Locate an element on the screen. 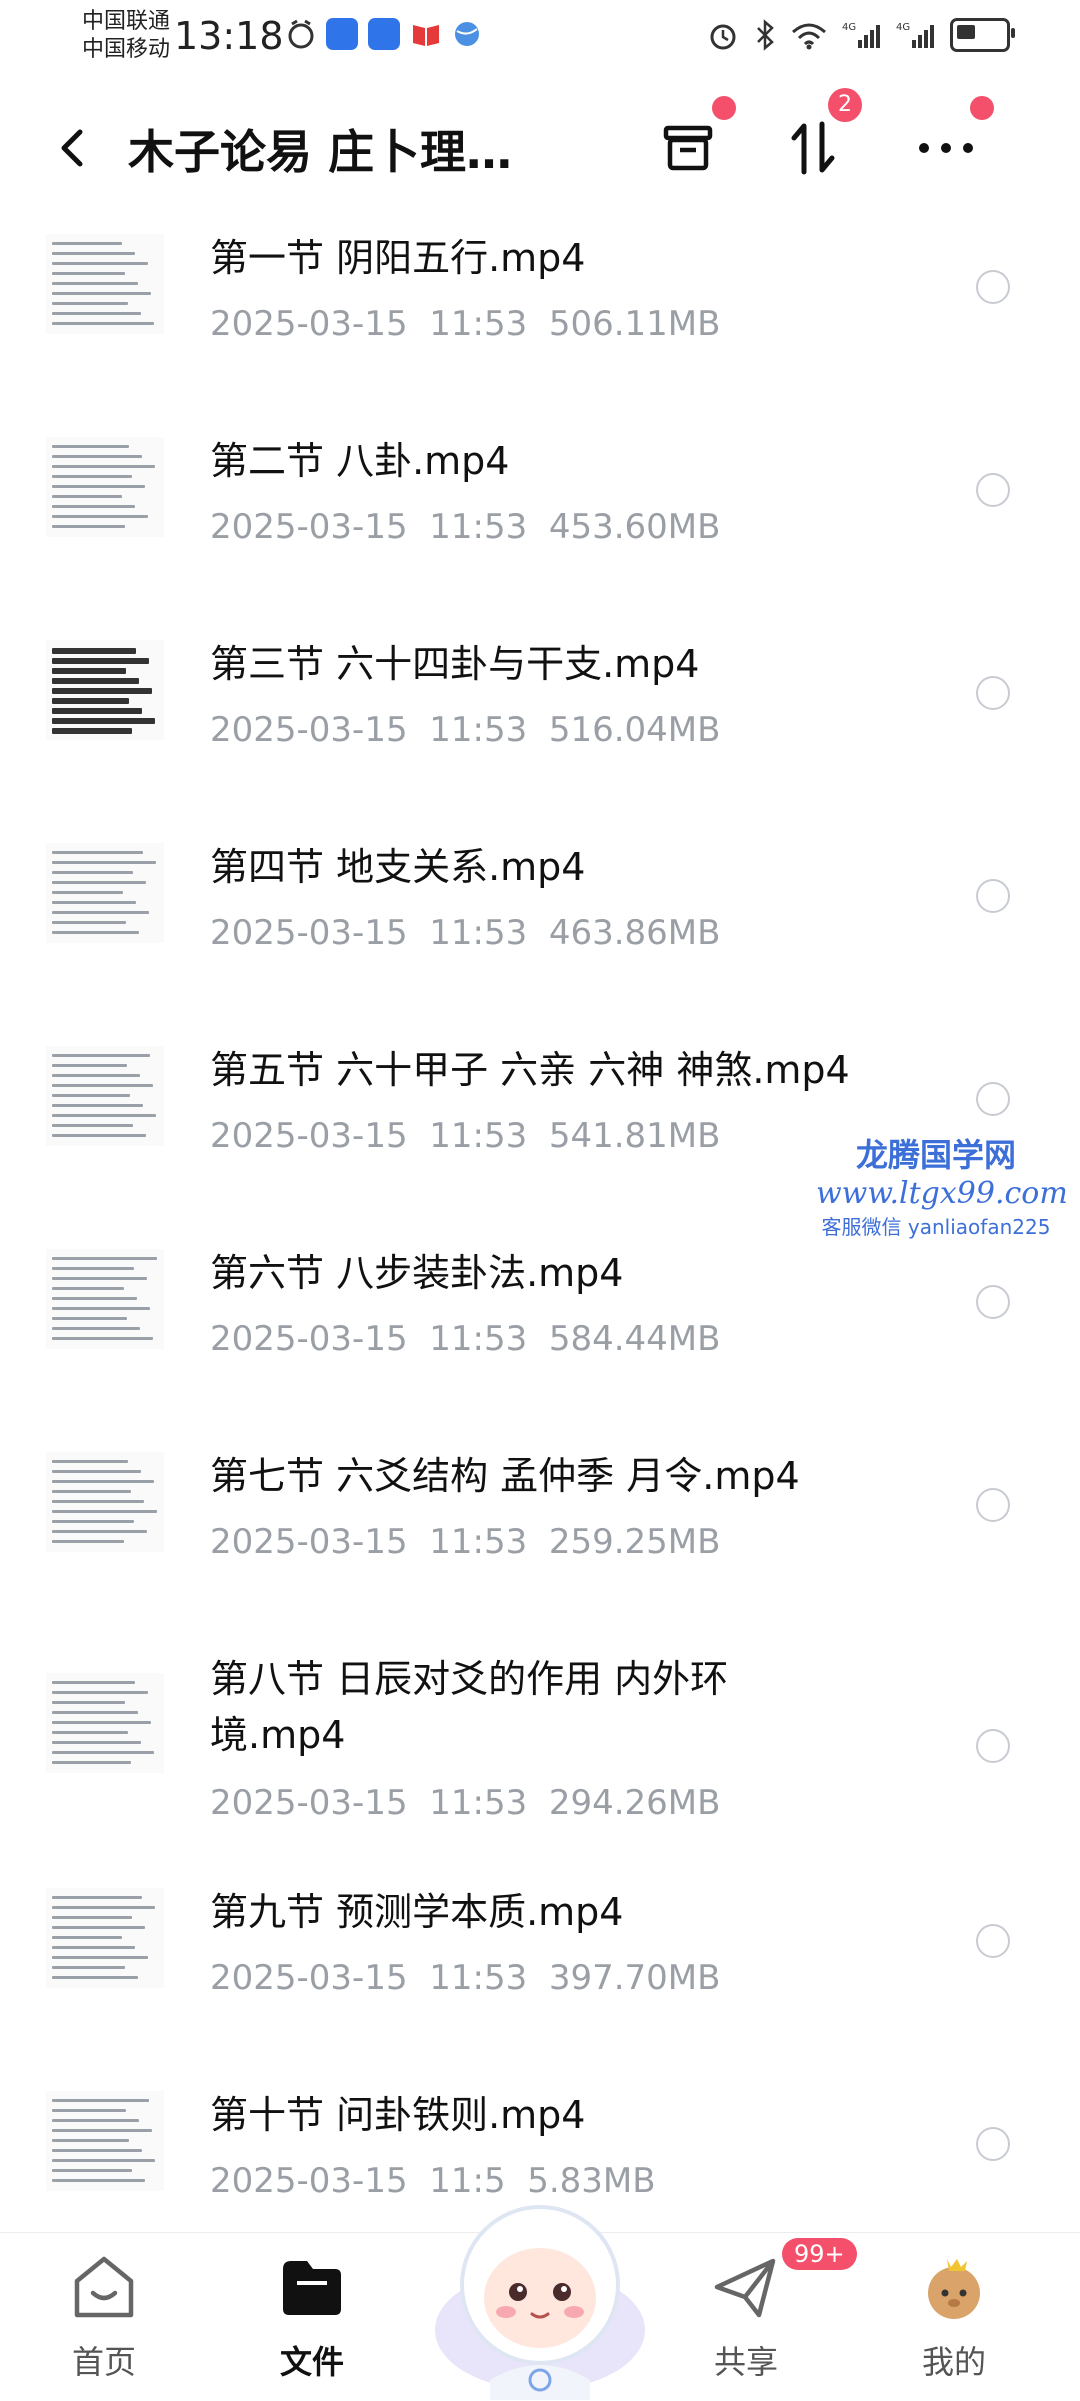  globe-notification-icon is located at coordinates (467, 34).